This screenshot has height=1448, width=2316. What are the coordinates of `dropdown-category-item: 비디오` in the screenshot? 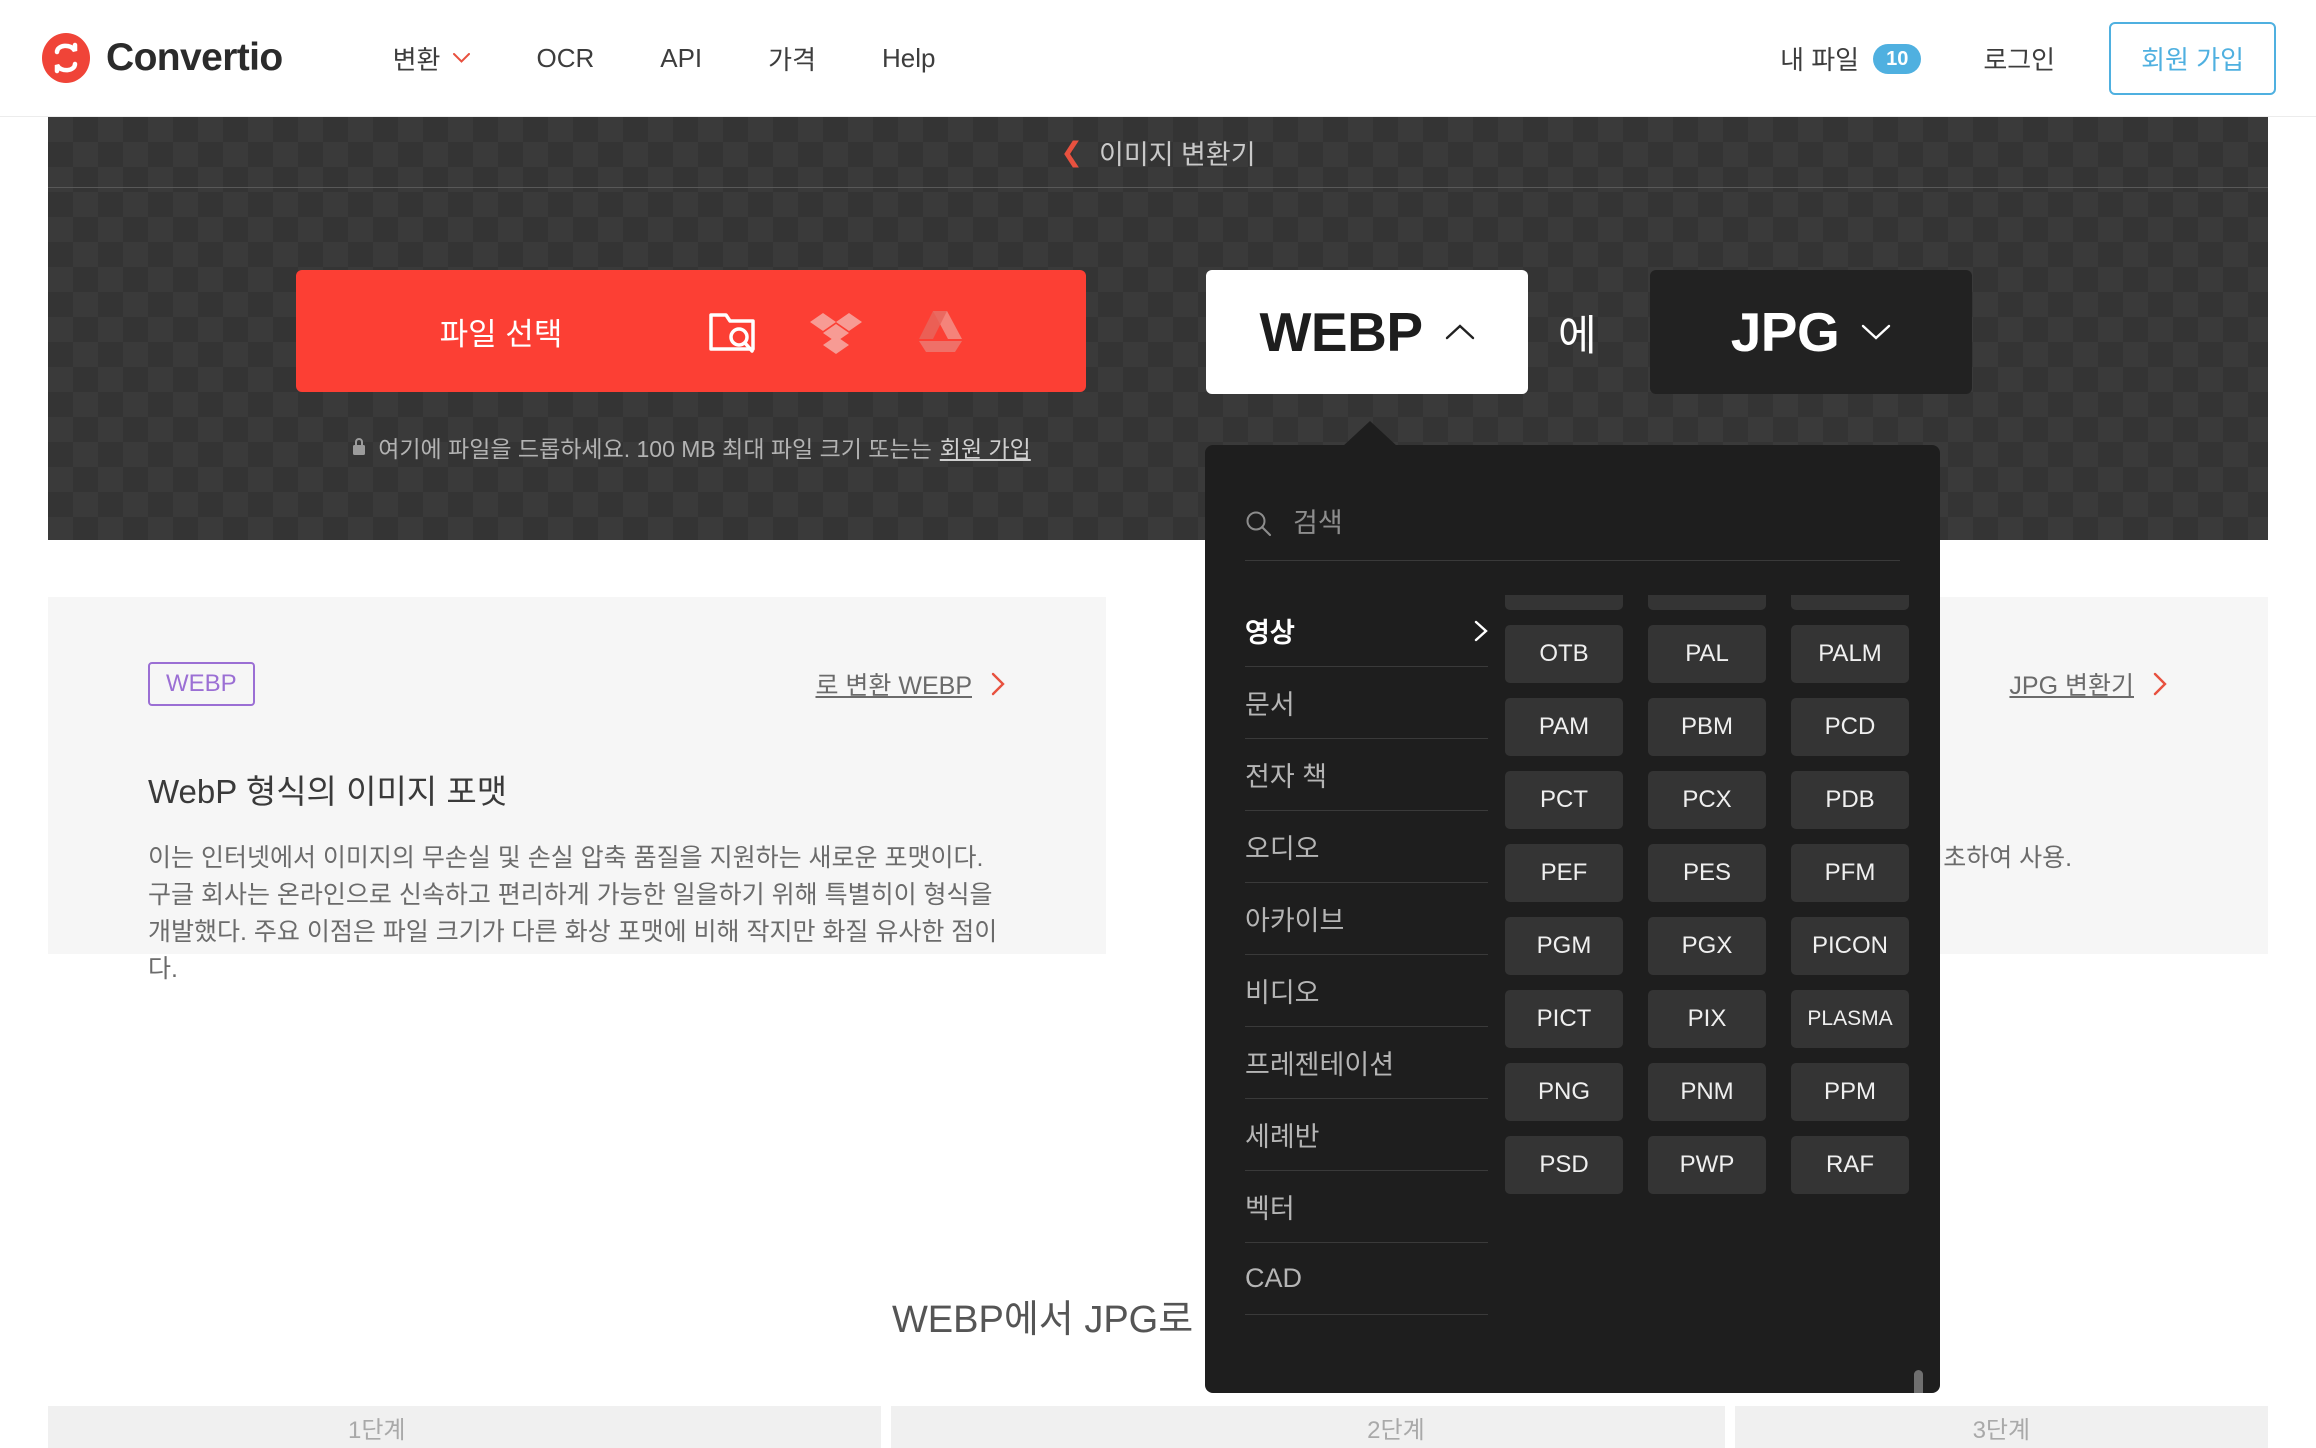 It's located at (1366, 991).